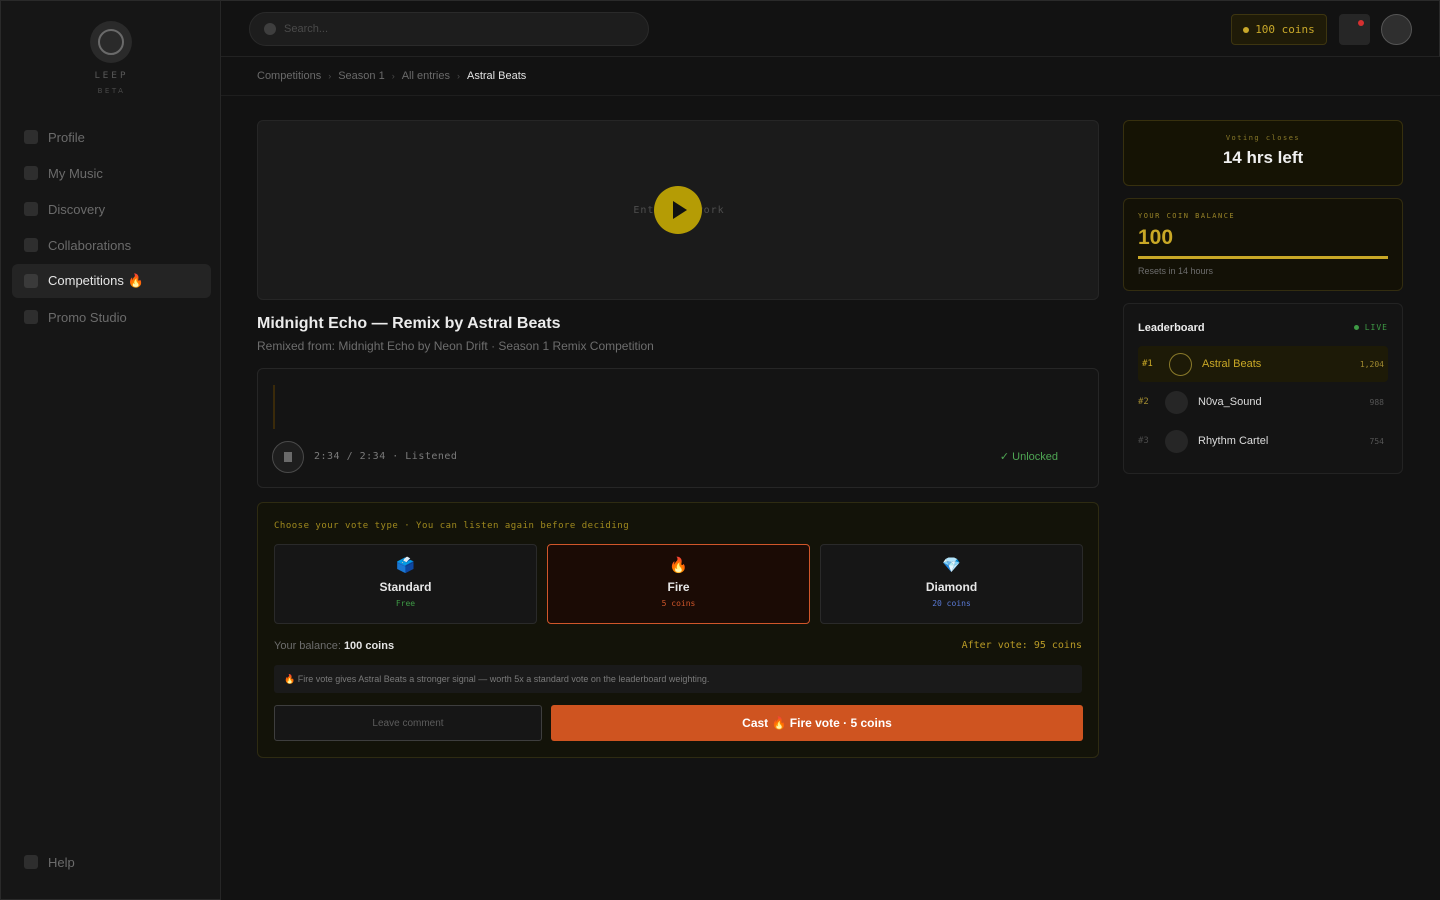 Image resolution: width=1440 pixels, height=900 pixels. What do you see at coordinates (31, 281) in the screenshot?
I see `competitions-icon` at bounding box center [31, 281].